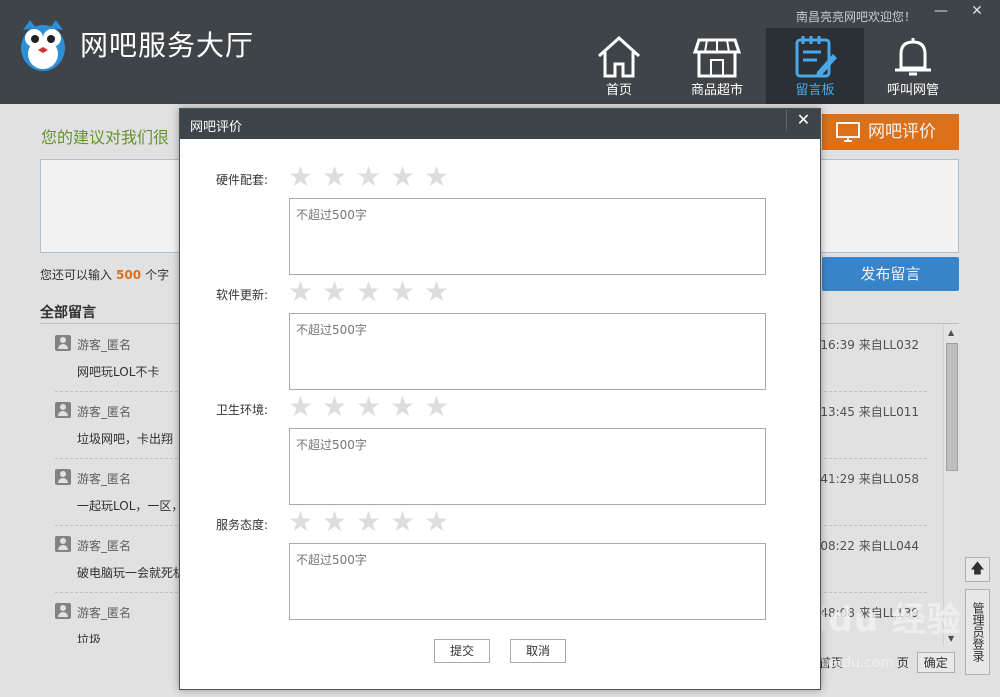 Image resolution: width=1000 pixels, height=697 pixels. I want to click on nav-call-admin: 呼叫网管, so click(913, 66).